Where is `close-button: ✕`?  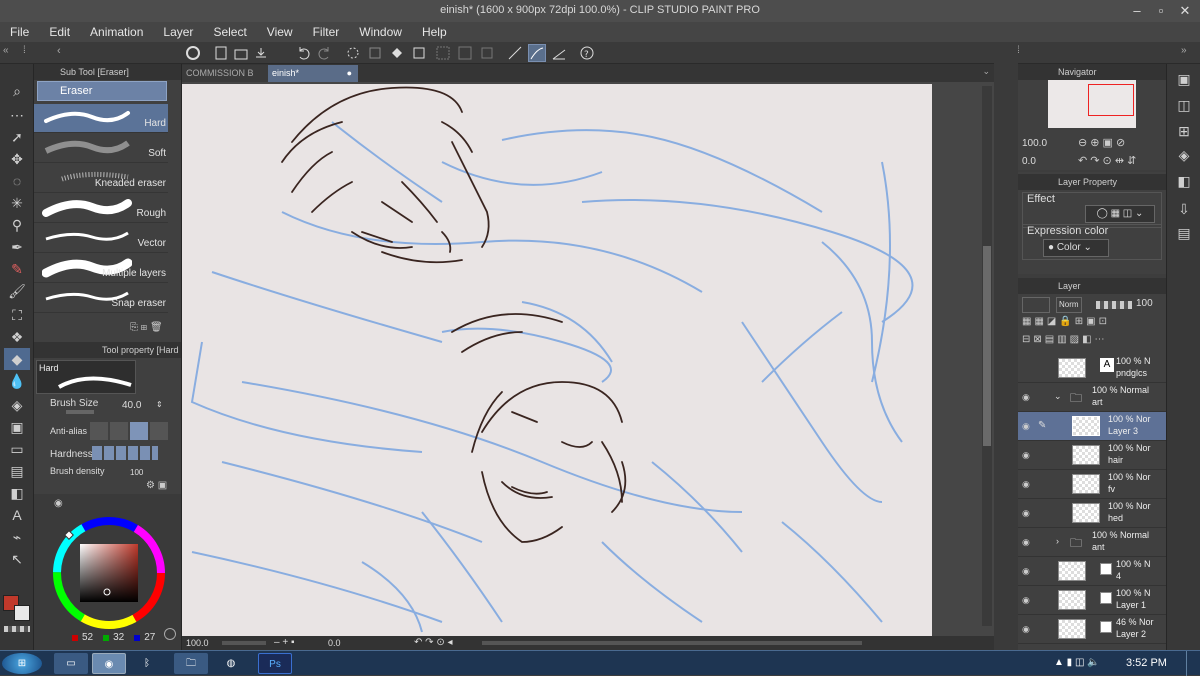 close-button: ✕ is located at coordinates (1185, 11).